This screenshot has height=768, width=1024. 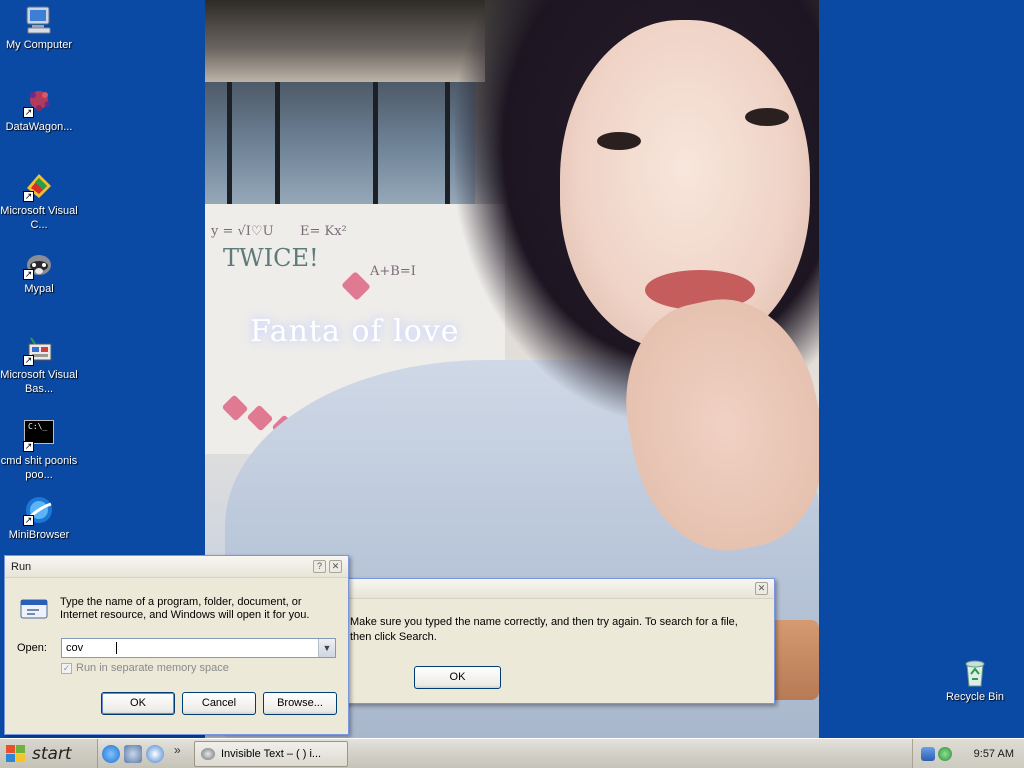 I want to click on visual-c-icon: ↗, so click(x=39, y=186).